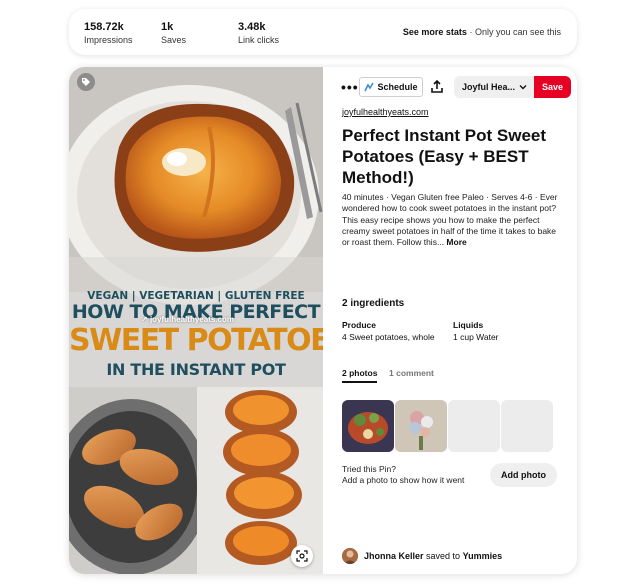  What do you see at coordinates (476, 331) in the screenshot?
I see `ingredients-liquids: Liquids 1 cup Water` at bounding box center [476, 331].